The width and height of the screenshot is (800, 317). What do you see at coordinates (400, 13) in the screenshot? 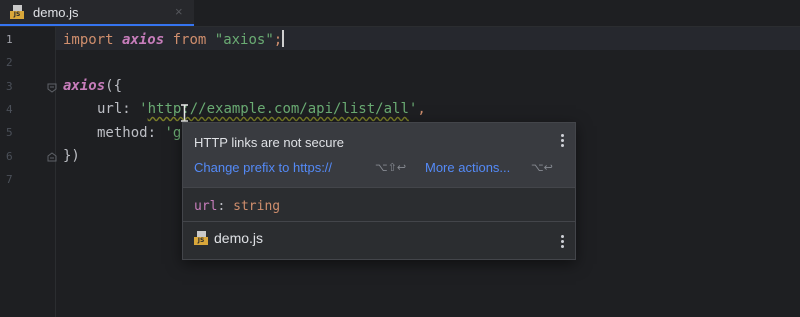
I see `editor-tab-bar: JS demo.js ×` at bounding box center [400, 13].